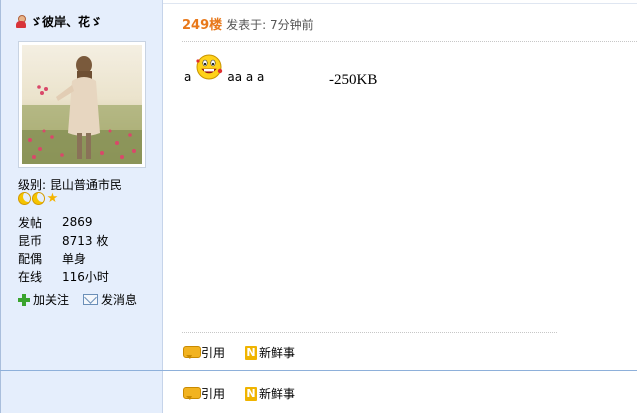  What do you see at coordinates (409, 41) in the screenshot?
I see `header-divider` at bounding box center [409, 41].